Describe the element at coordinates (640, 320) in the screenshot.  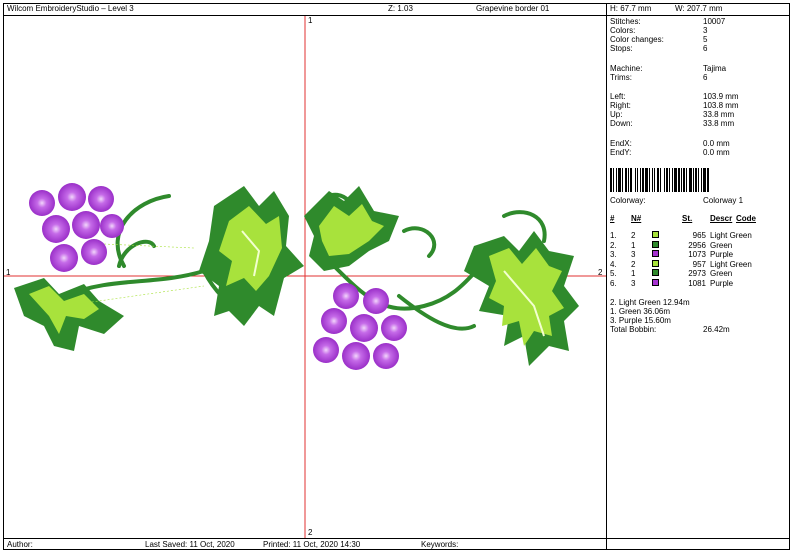
I see `bobbin-line: 3. Purple 15.60m` at that location.